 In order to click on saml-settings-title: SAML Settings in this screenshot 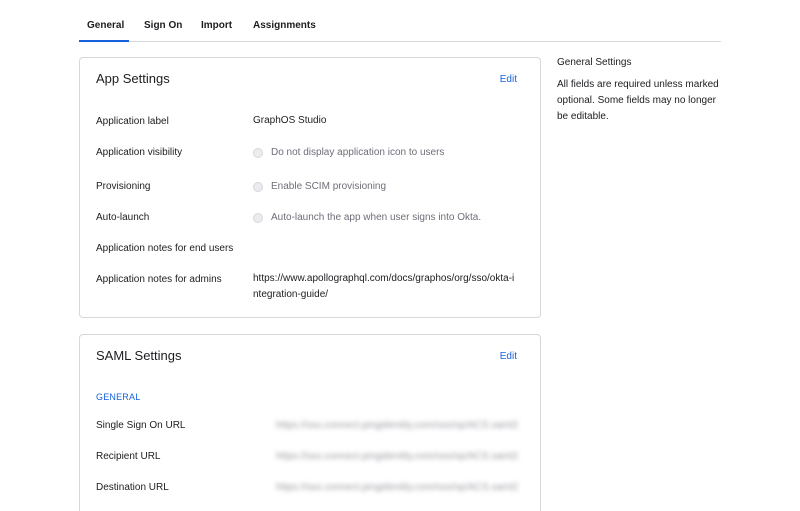, I will do `click(139, 355)`.